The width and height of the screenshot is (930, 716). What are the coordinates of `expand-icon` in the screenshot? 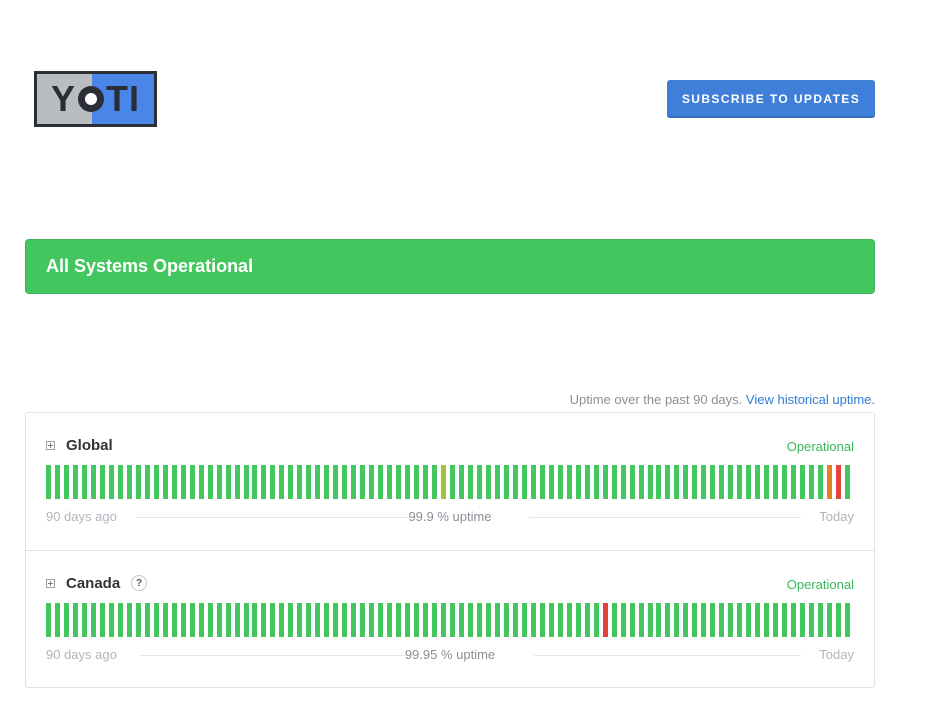 It's located at (50, 445).